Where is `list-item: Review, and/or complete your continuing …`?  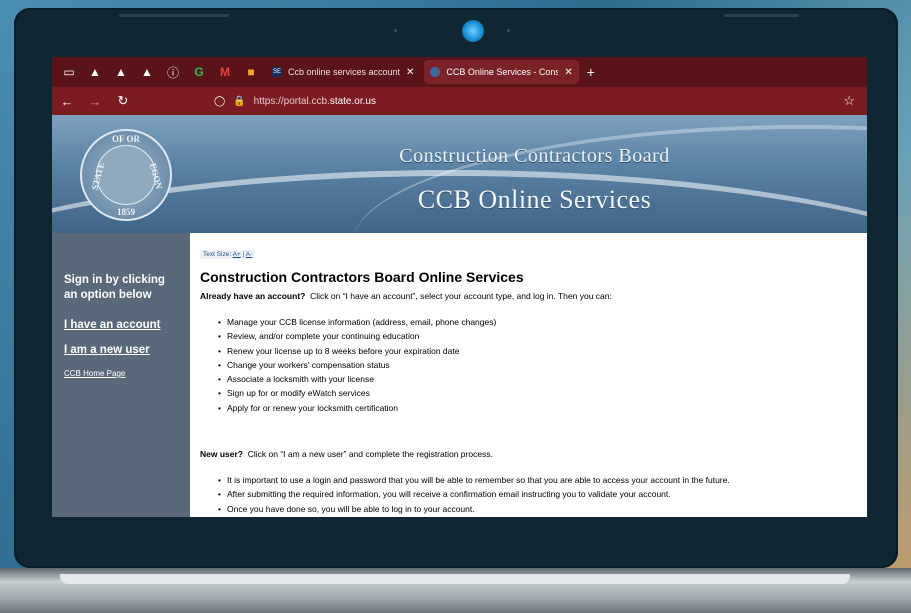 list-item: Review, and/or complete your continuing … is located at coordinates (537, 336).